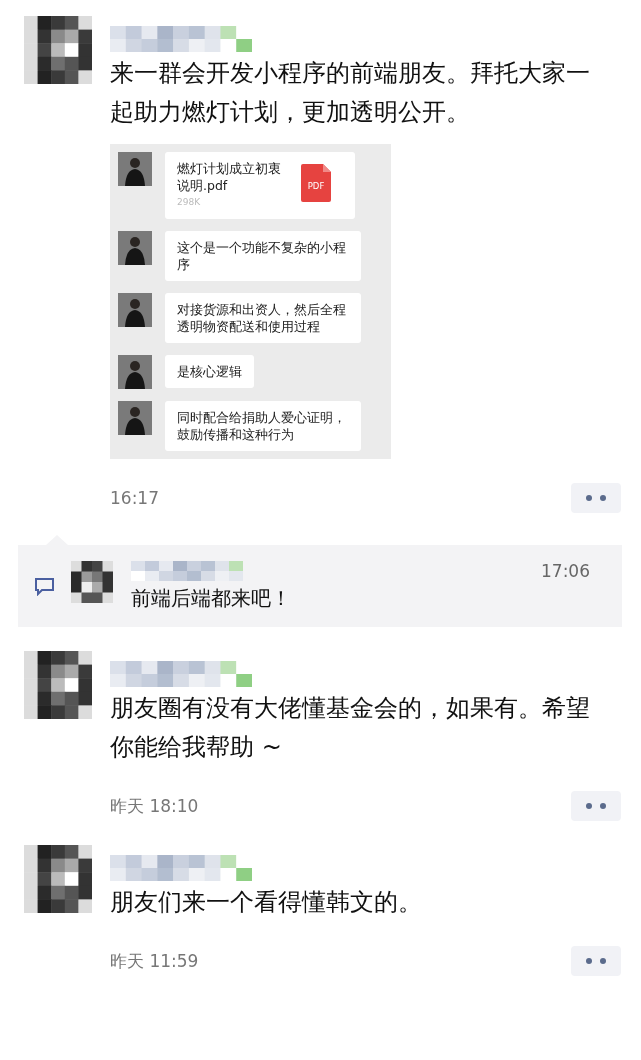  Describe the element at coordinates (350, 728) in the screenshot. I see `post-text: 朋友圈有没有大佬懂基金会的，如果有。希望你能给我帮助 ~` at that location.